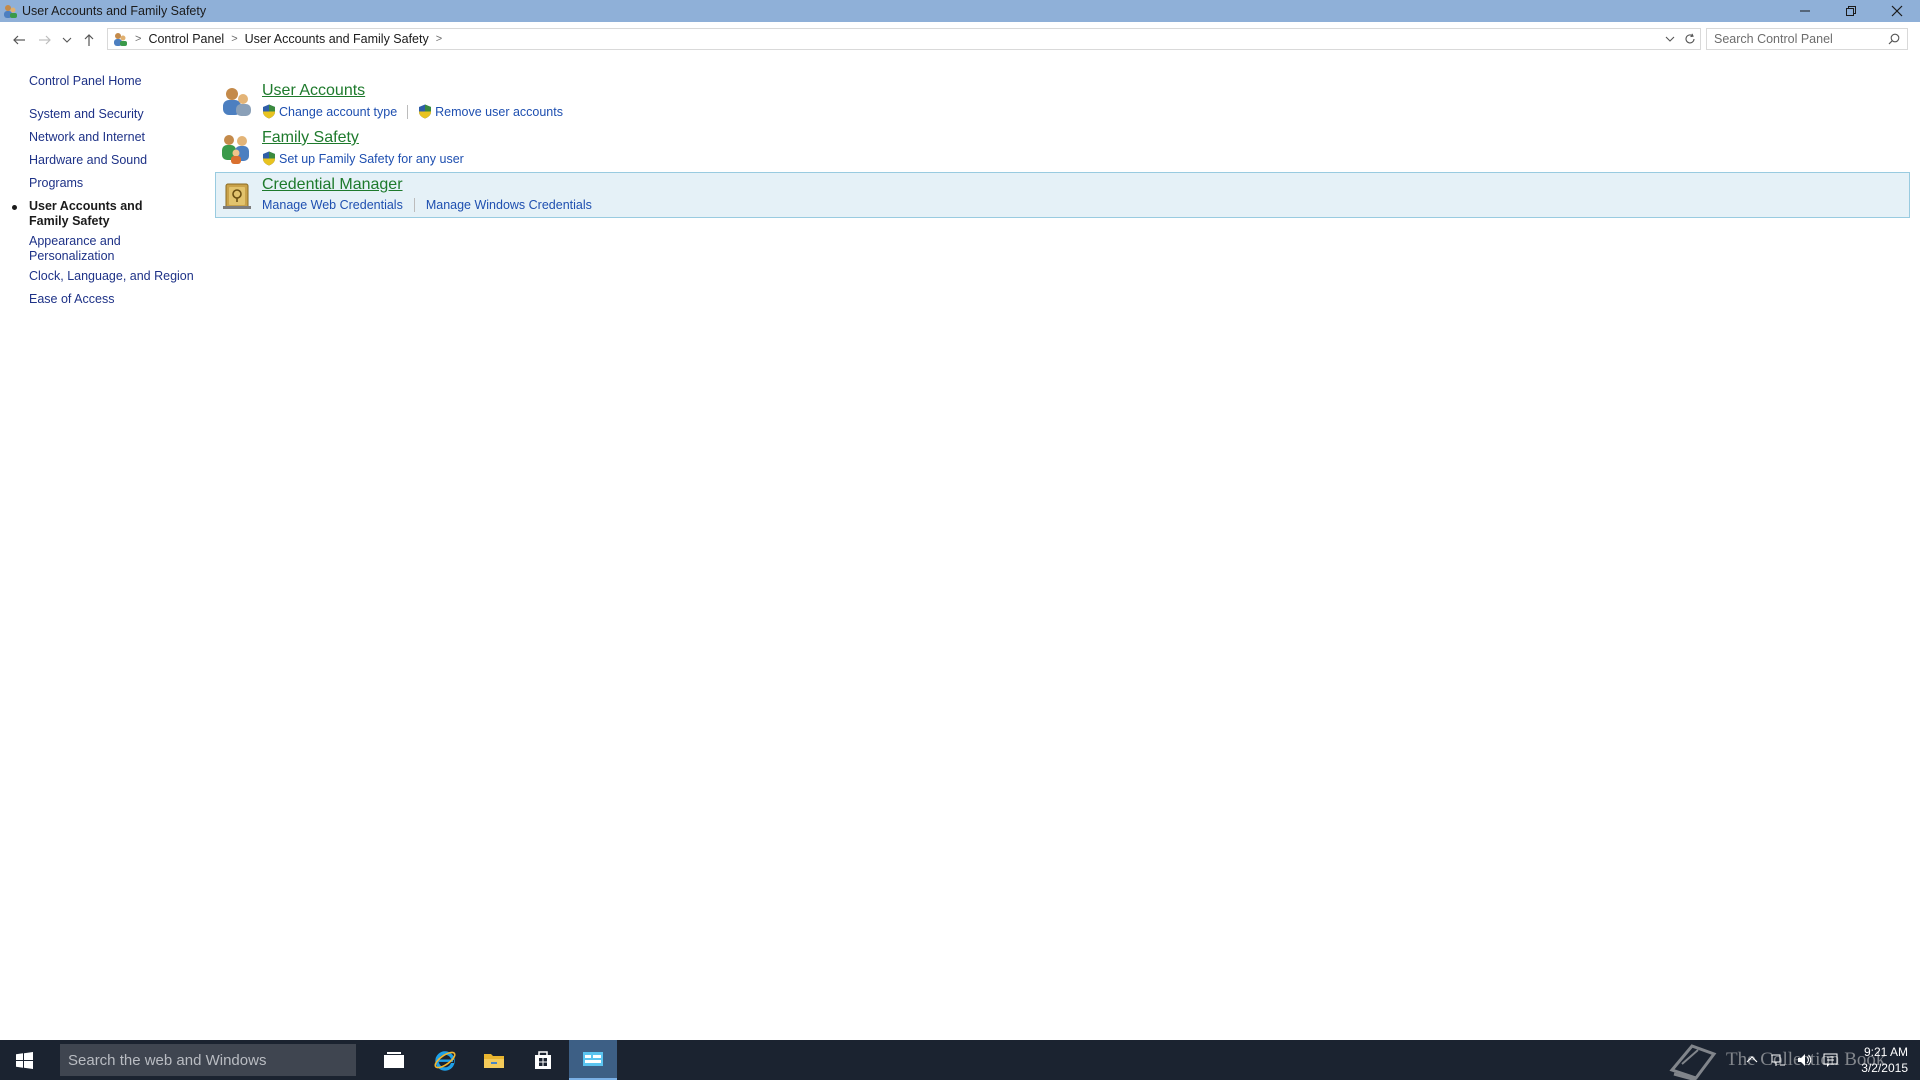 Image resolution: width=1920 pixels, height=1080 pixels. What do you see at coordinates (236, 148) in the screenshot?
I see `family-safety-icon` at bounding box center [236, 148].